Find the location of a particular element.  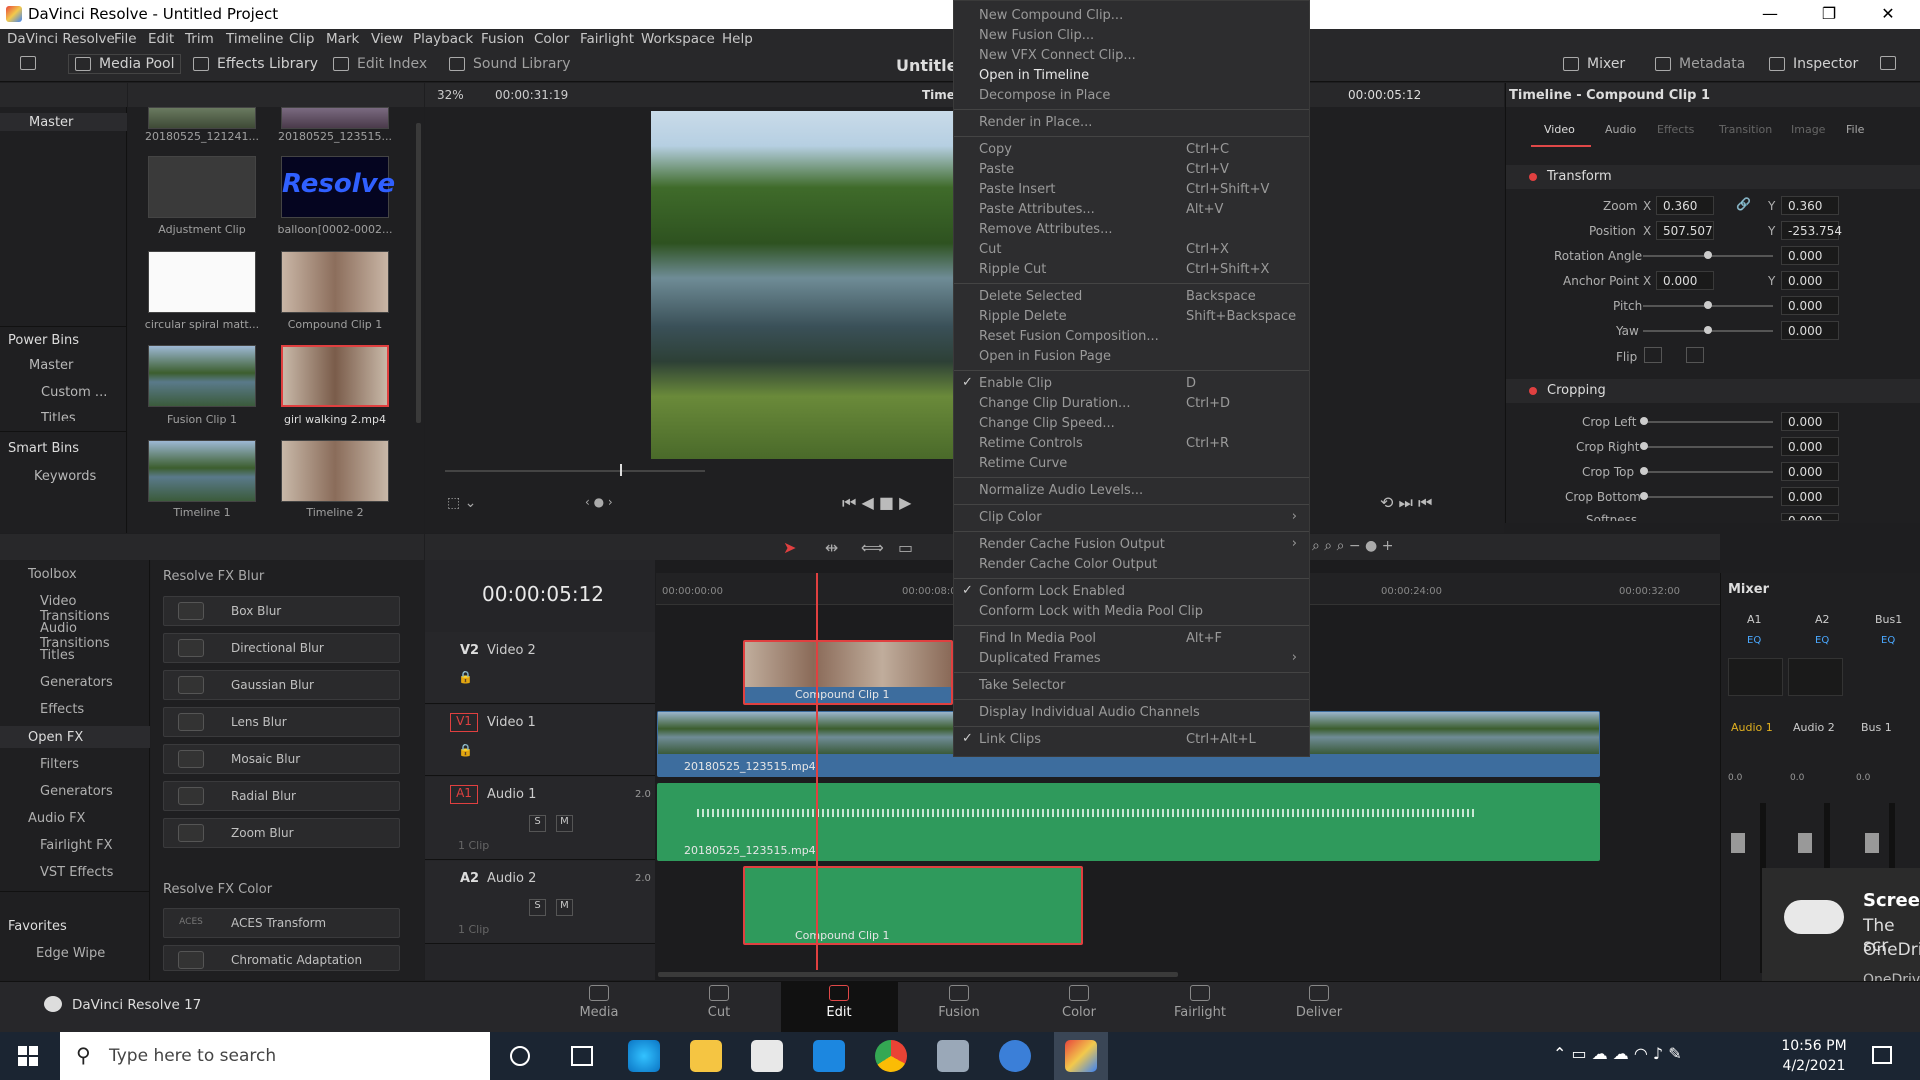

context-menu-item: Copy Ctrl+C is located at coordinates (1131, 150).